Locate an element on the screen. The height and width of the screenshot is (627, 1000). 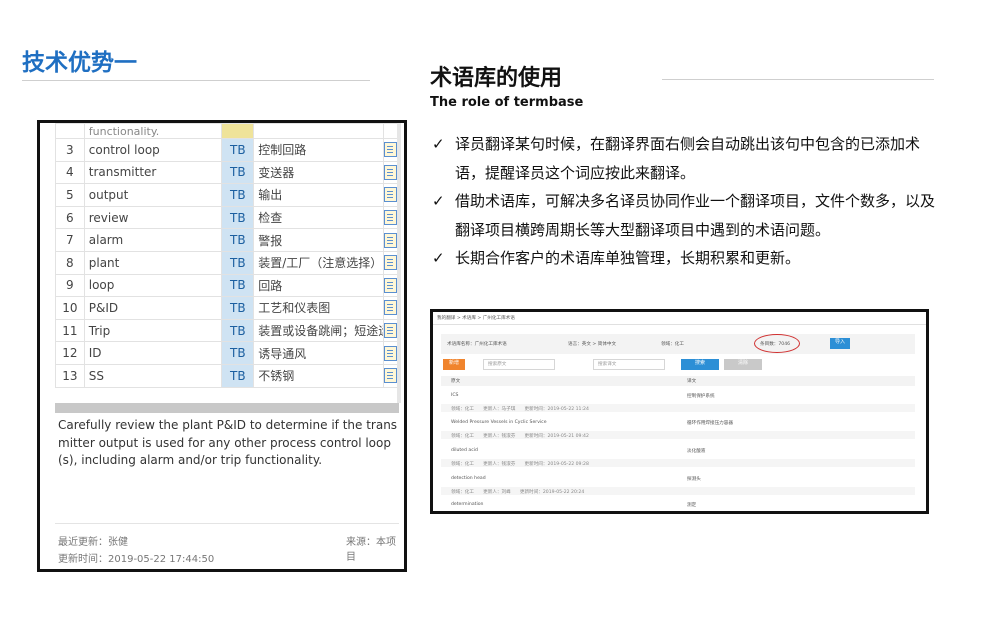
bullet-text: 长期合作客户的术语库单独管理，长期积累和更新。 is located at coordinates (628, 258).